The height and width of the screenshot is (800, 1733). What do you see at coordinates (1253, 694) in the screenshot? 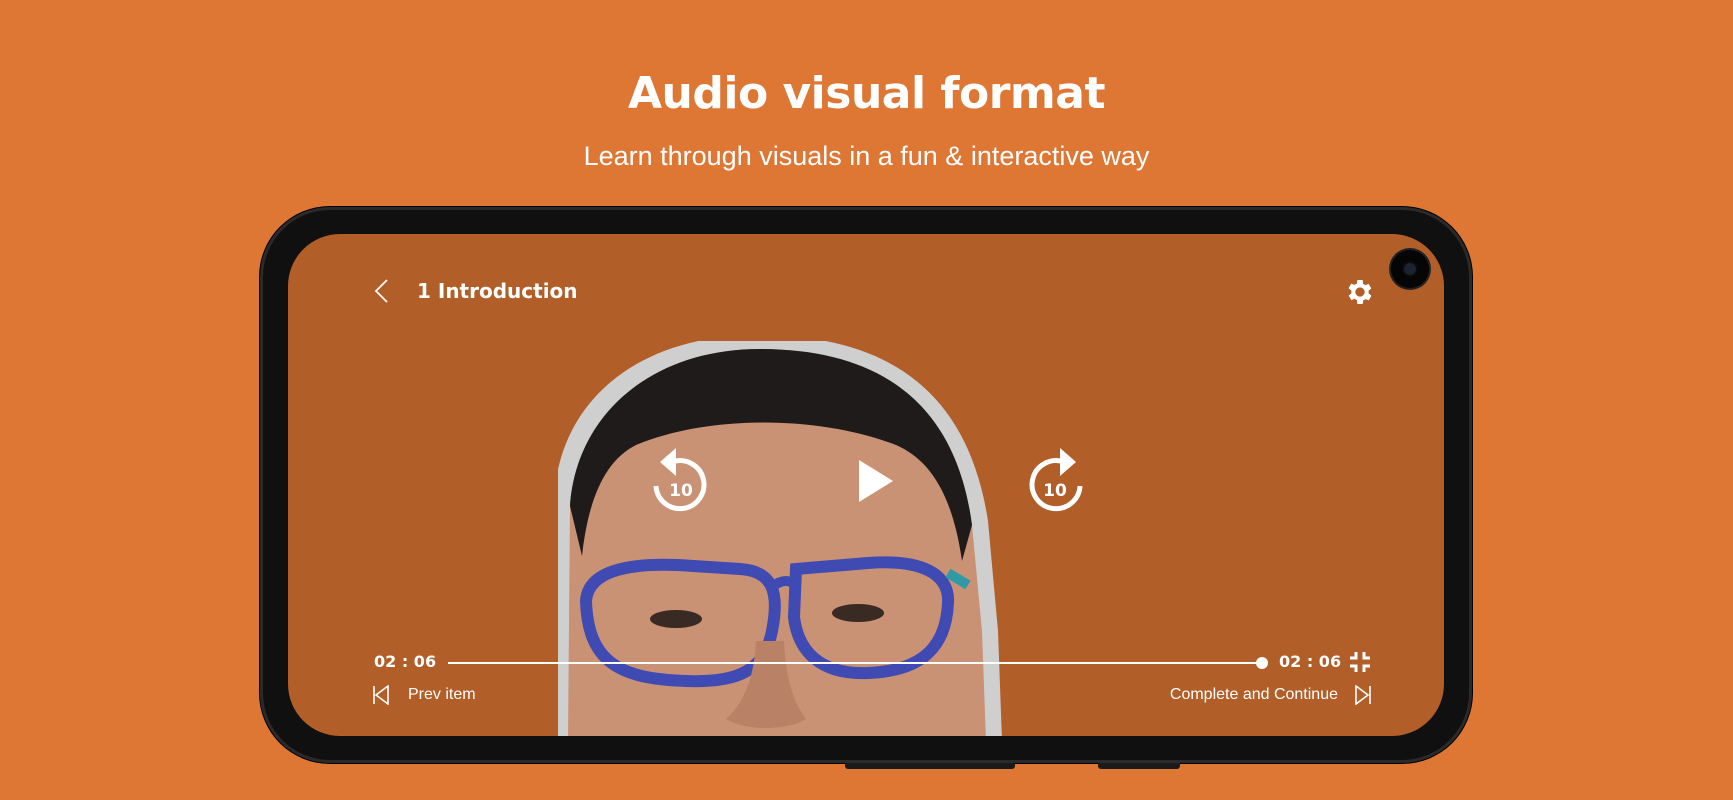
I see `complete-and-continue-label: Complete and Continue` at bounding box center [1253, 694].